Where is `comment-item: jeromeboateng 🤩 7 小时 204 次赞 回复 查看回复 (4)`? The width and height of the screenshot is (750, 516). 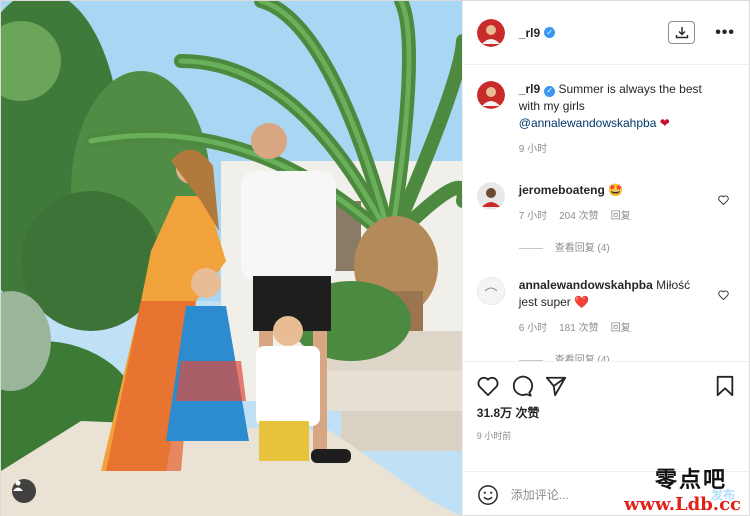
comment-item: jeromeboateng 🤩 7 小时 204 次赞 回复 查看回复 (4) is located at coordinates (605, 219).